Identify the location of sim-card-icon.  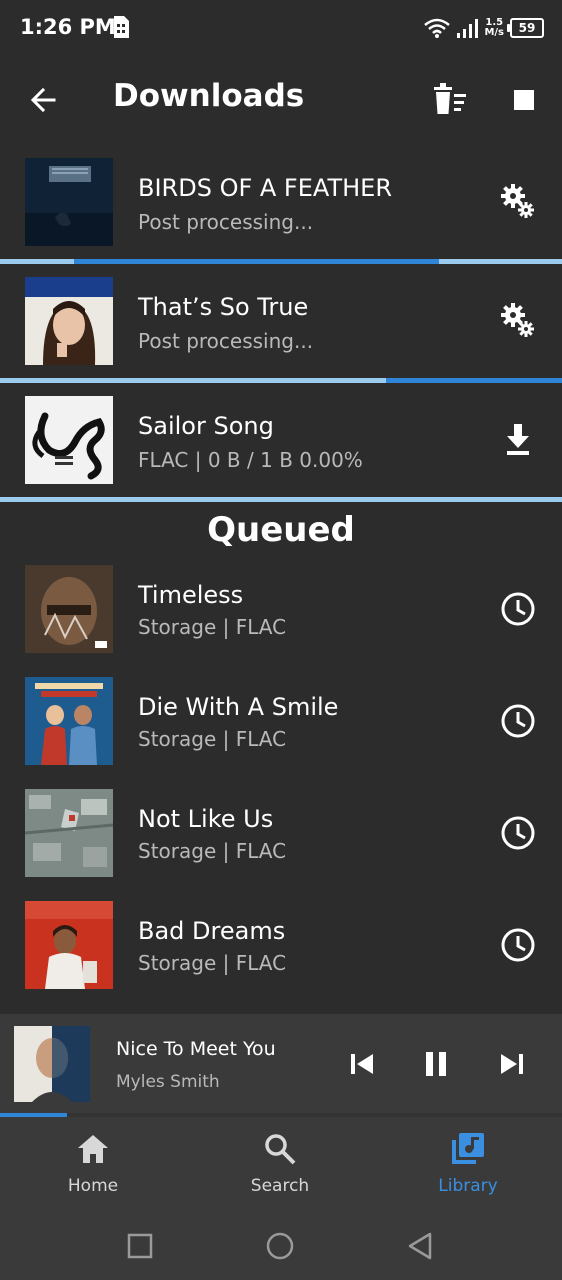
(121, 27).